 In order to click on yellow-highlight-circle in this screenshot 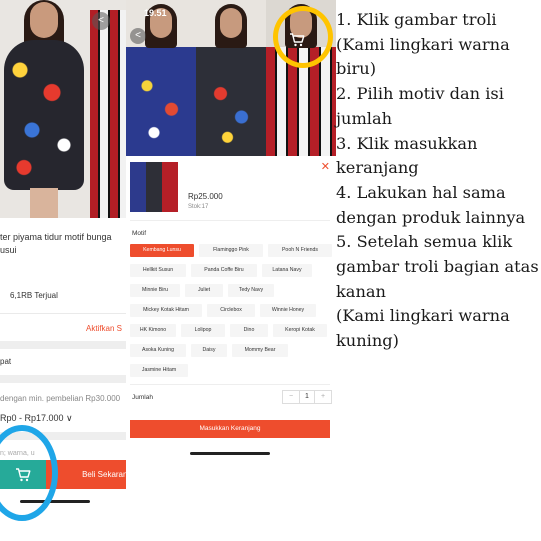, I will do `click(303, 37)`.